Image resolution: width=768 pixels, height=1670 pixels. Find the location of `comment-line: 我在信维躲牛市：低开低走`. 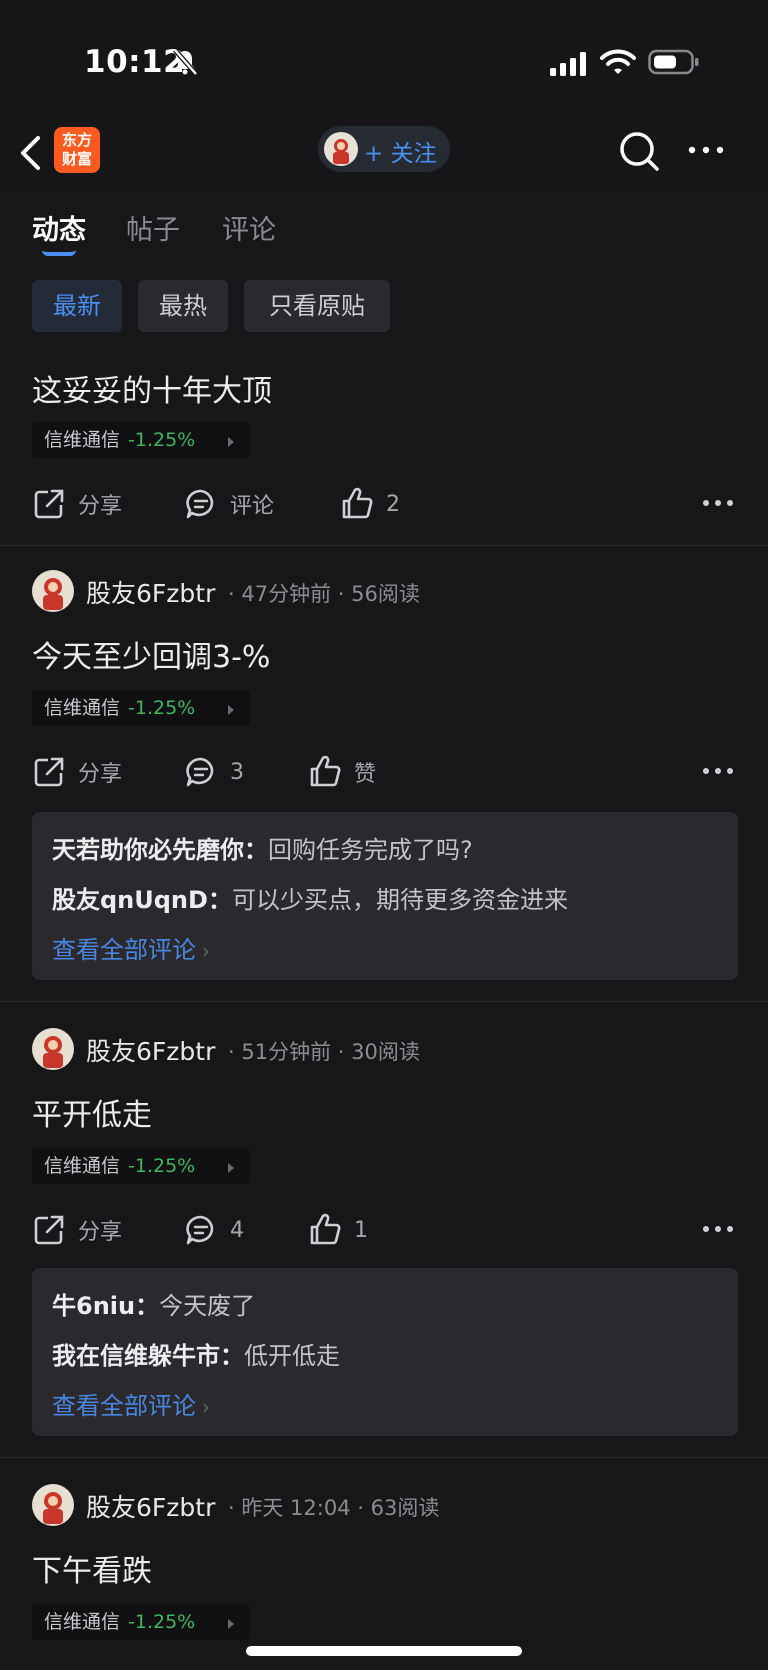

comment-line: 我在信维躲牛市：低开低走 is located at coordinates (196, 1353).